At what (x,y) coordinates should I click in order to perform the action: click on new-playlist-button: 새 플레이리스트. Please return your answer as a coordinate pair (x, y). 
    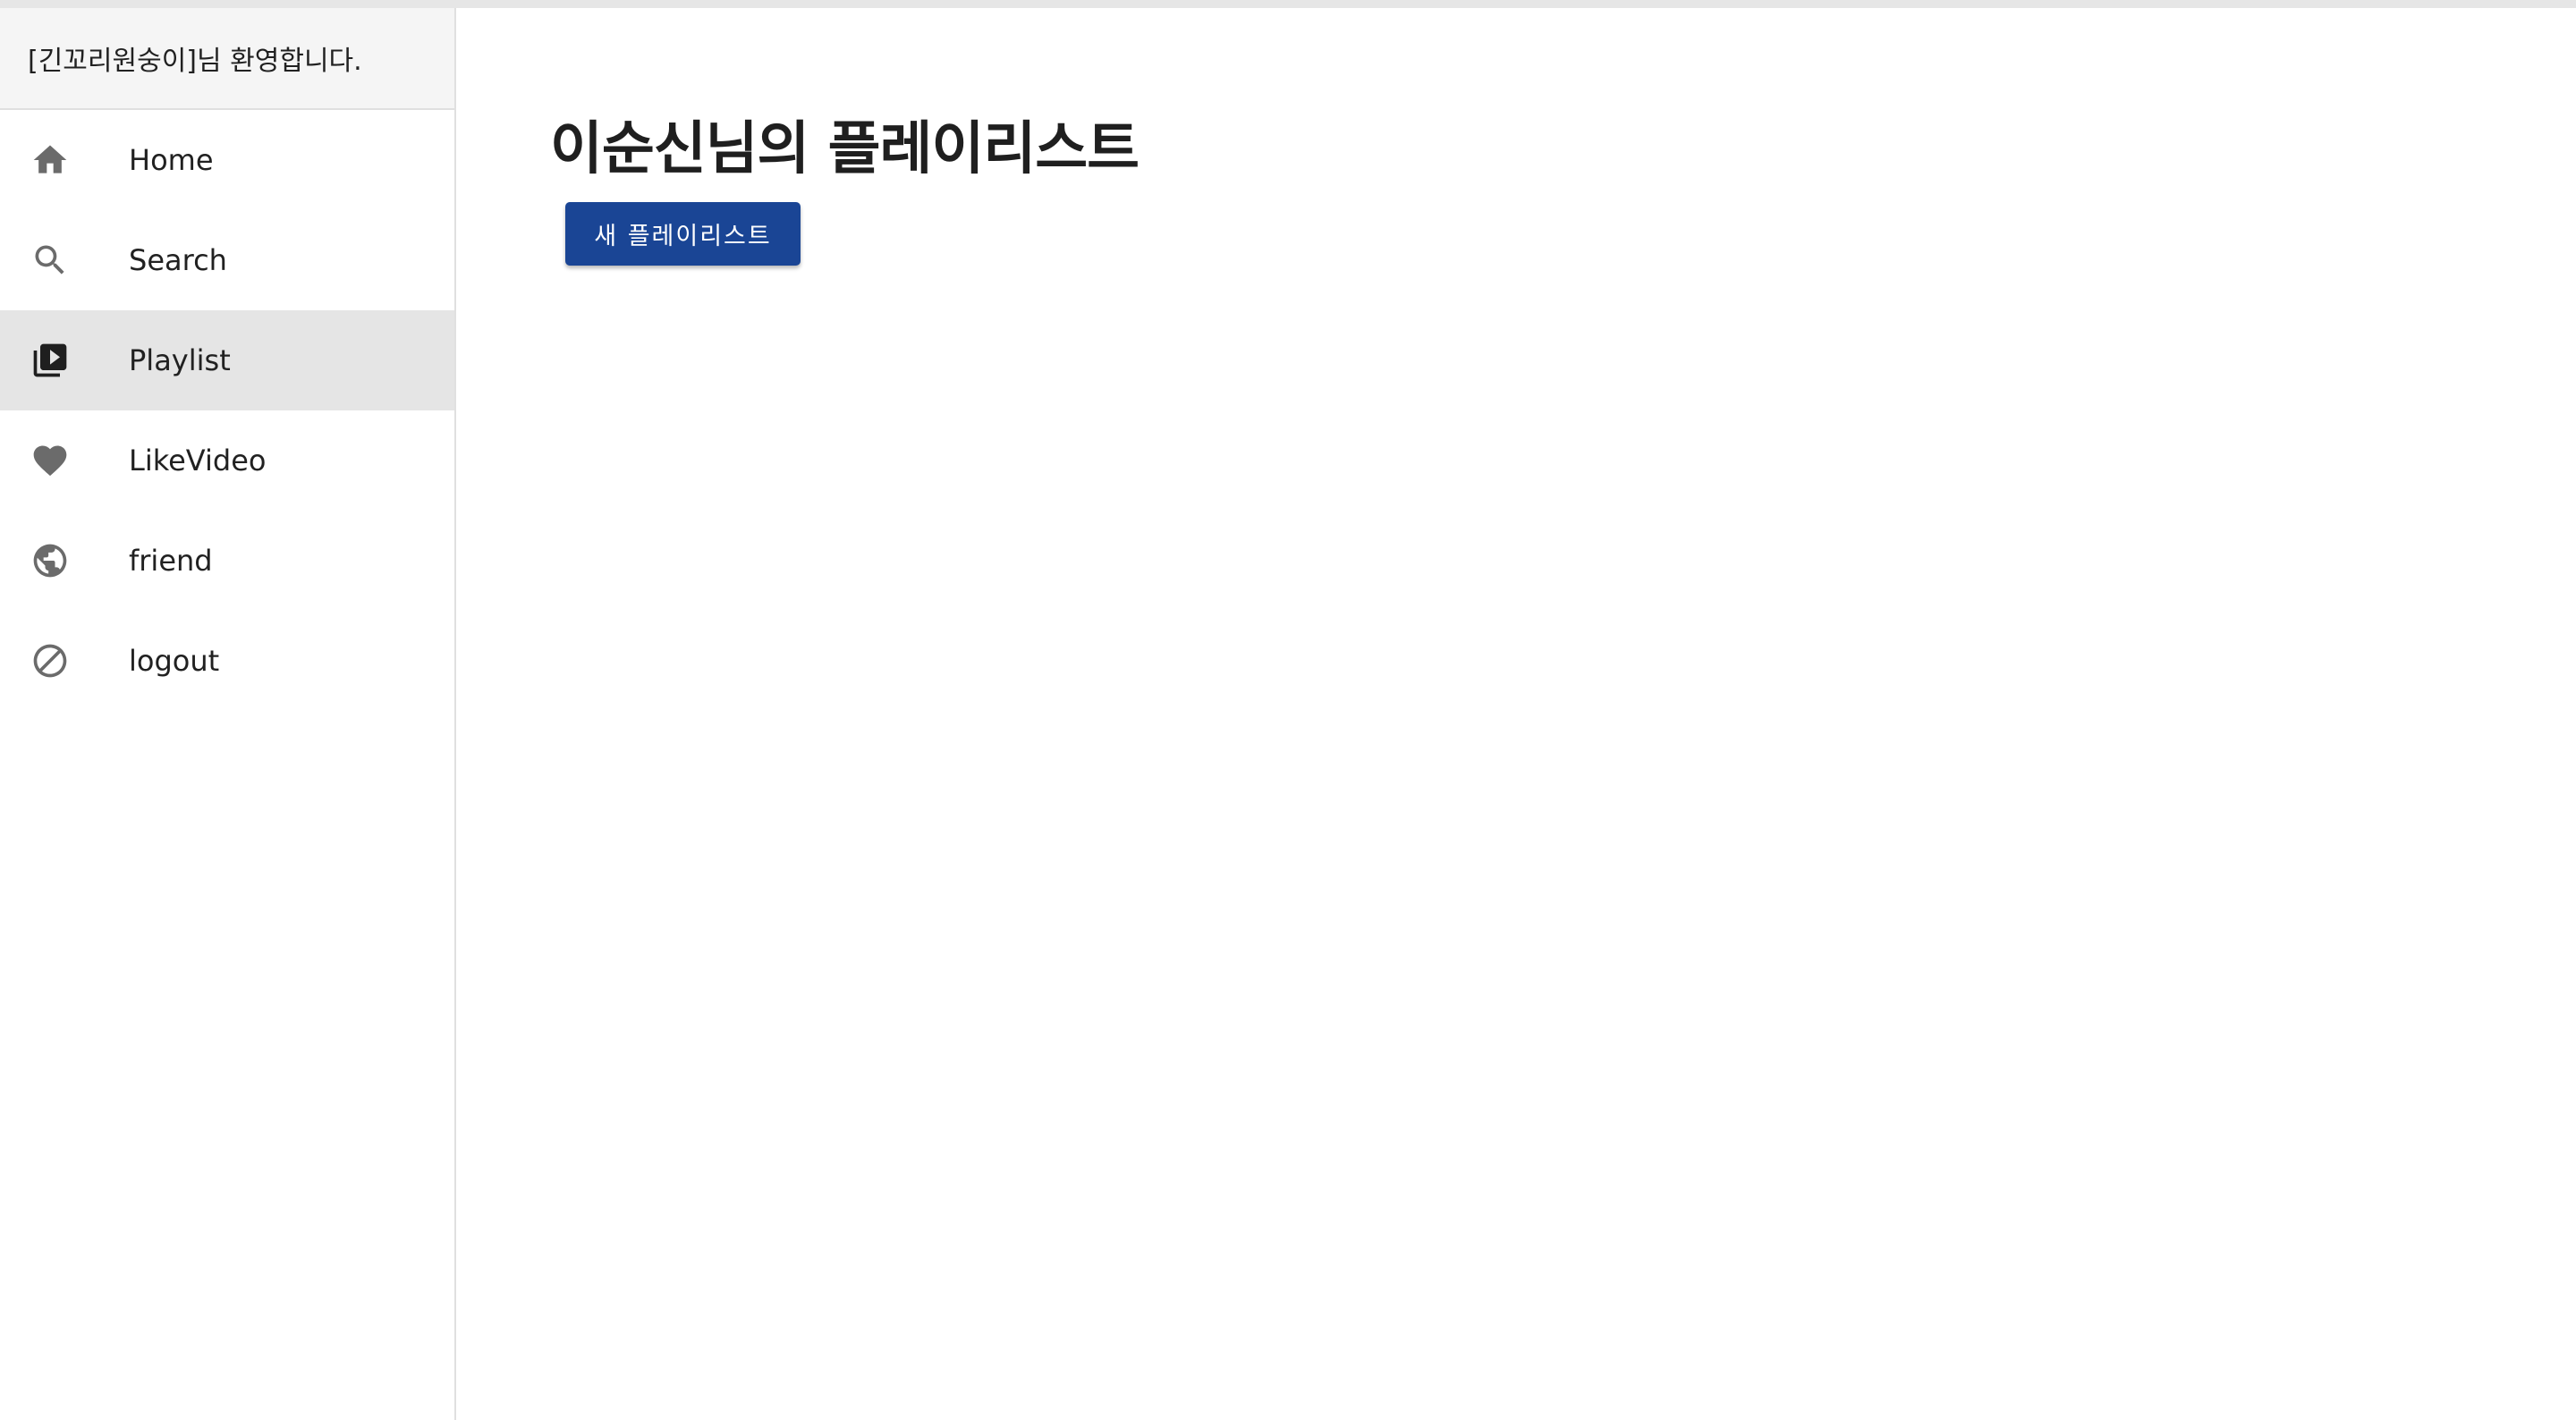
    Looking at the image, I should click on (683, 234).